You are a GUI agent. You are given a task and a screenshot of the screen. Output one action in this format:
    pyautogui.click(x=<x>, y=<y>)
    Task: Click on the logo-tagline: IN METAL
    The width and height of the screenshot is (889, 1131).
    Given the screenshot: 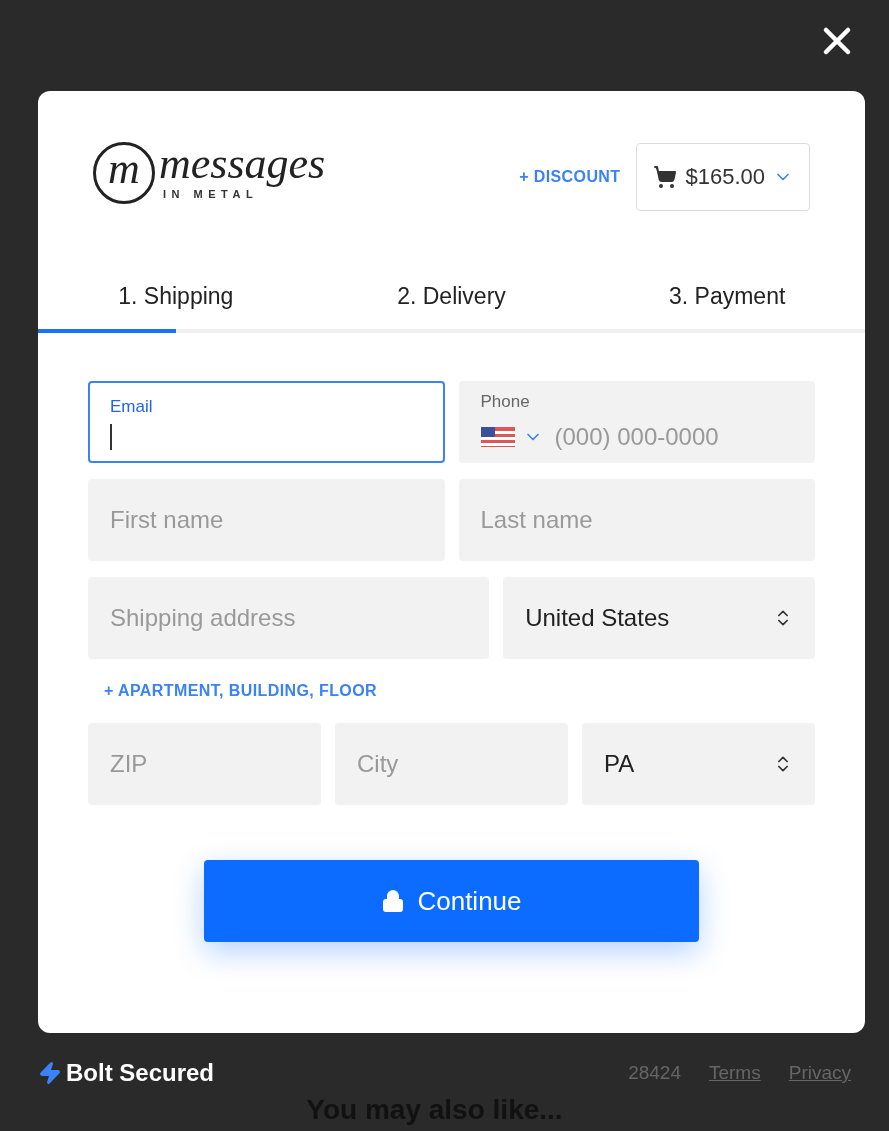 What is the action you would take?
    pyautogui.click(x=211, y=195)
    